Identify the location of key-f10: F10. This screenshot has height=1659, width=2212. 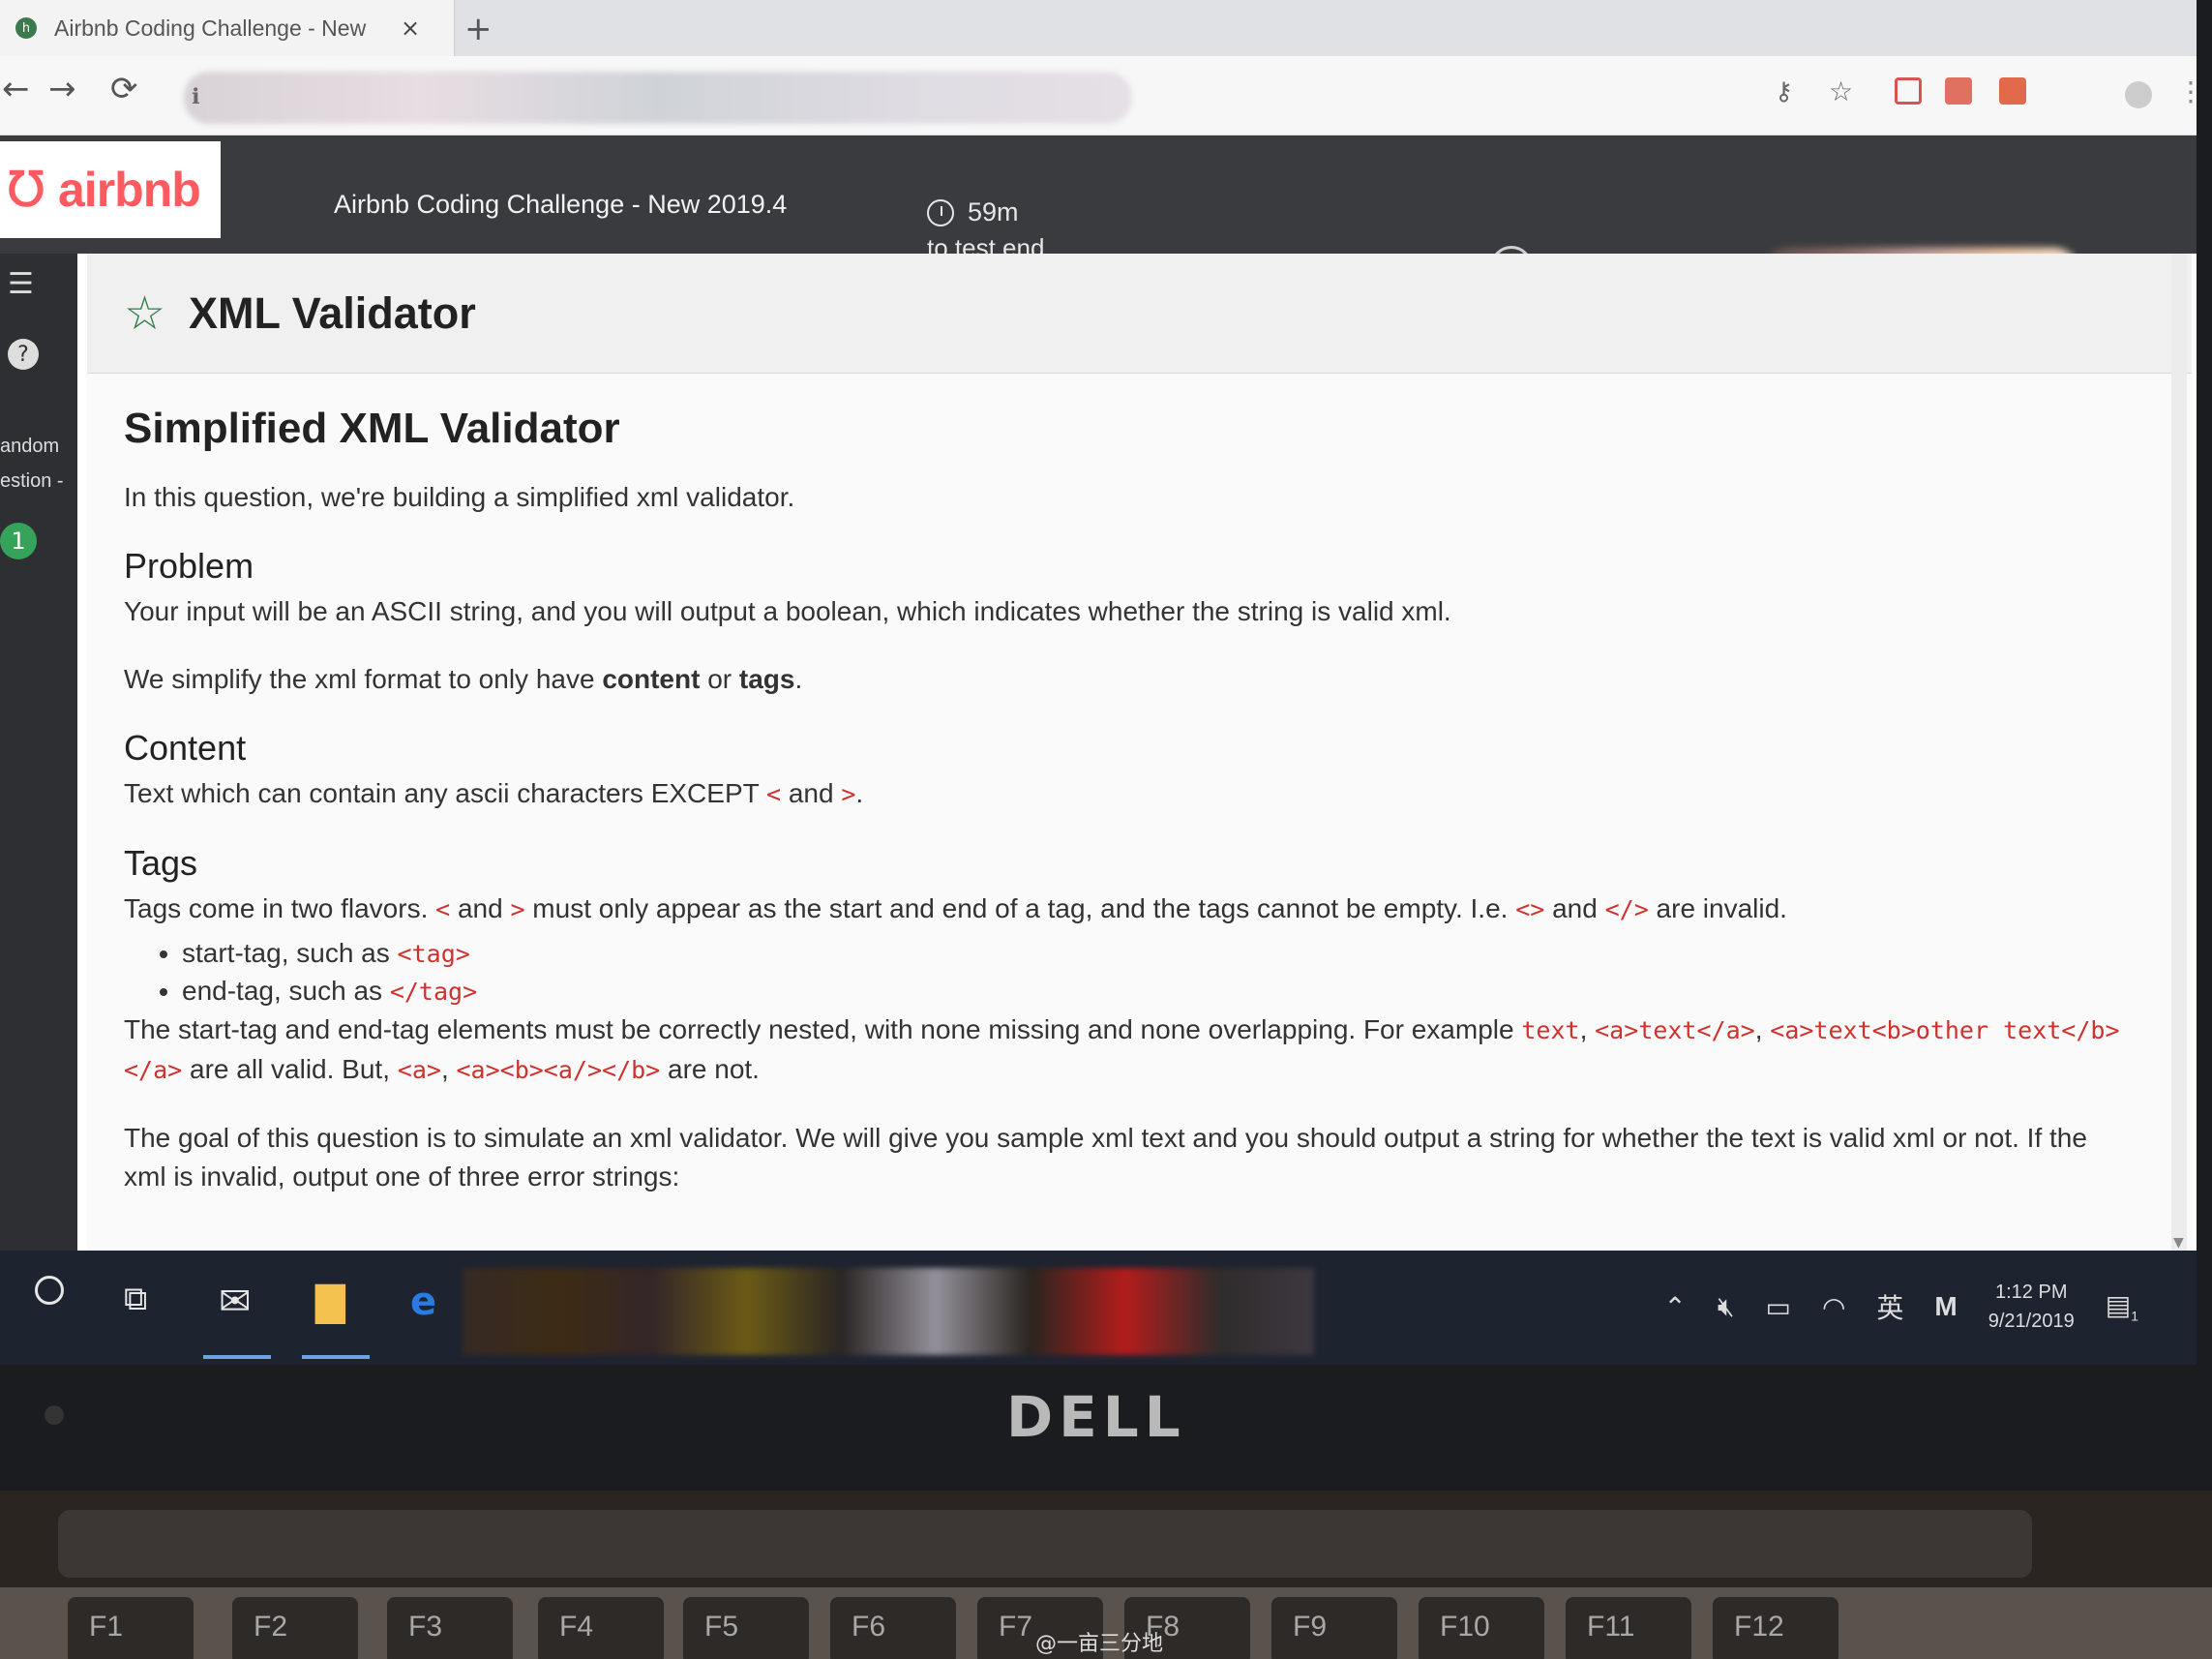
(1481, 1628).